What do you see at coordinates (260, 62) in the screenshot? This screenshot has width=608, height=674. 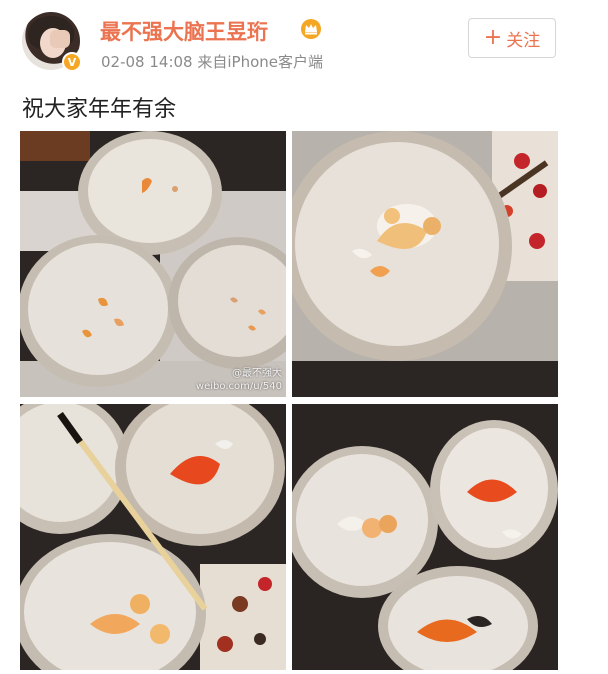 I see `post-source: 来自iPhone客户端` at bounding box center [260, 62].